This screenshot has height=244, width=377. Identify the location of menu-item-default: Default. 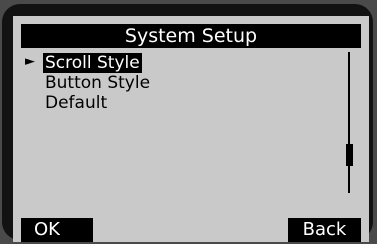
(76, 103).